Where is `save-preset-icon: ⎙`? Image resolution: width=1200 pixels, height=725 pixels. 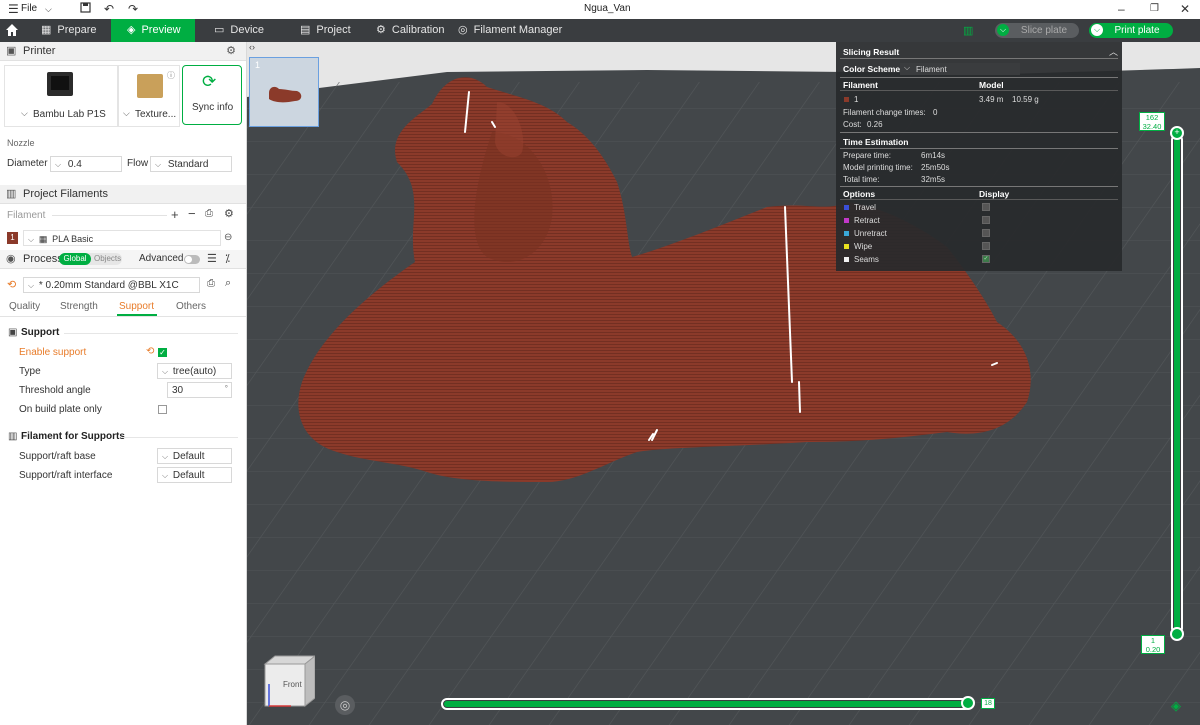
save-preset-icon: ⎙ is located at coordinates (211, 283).